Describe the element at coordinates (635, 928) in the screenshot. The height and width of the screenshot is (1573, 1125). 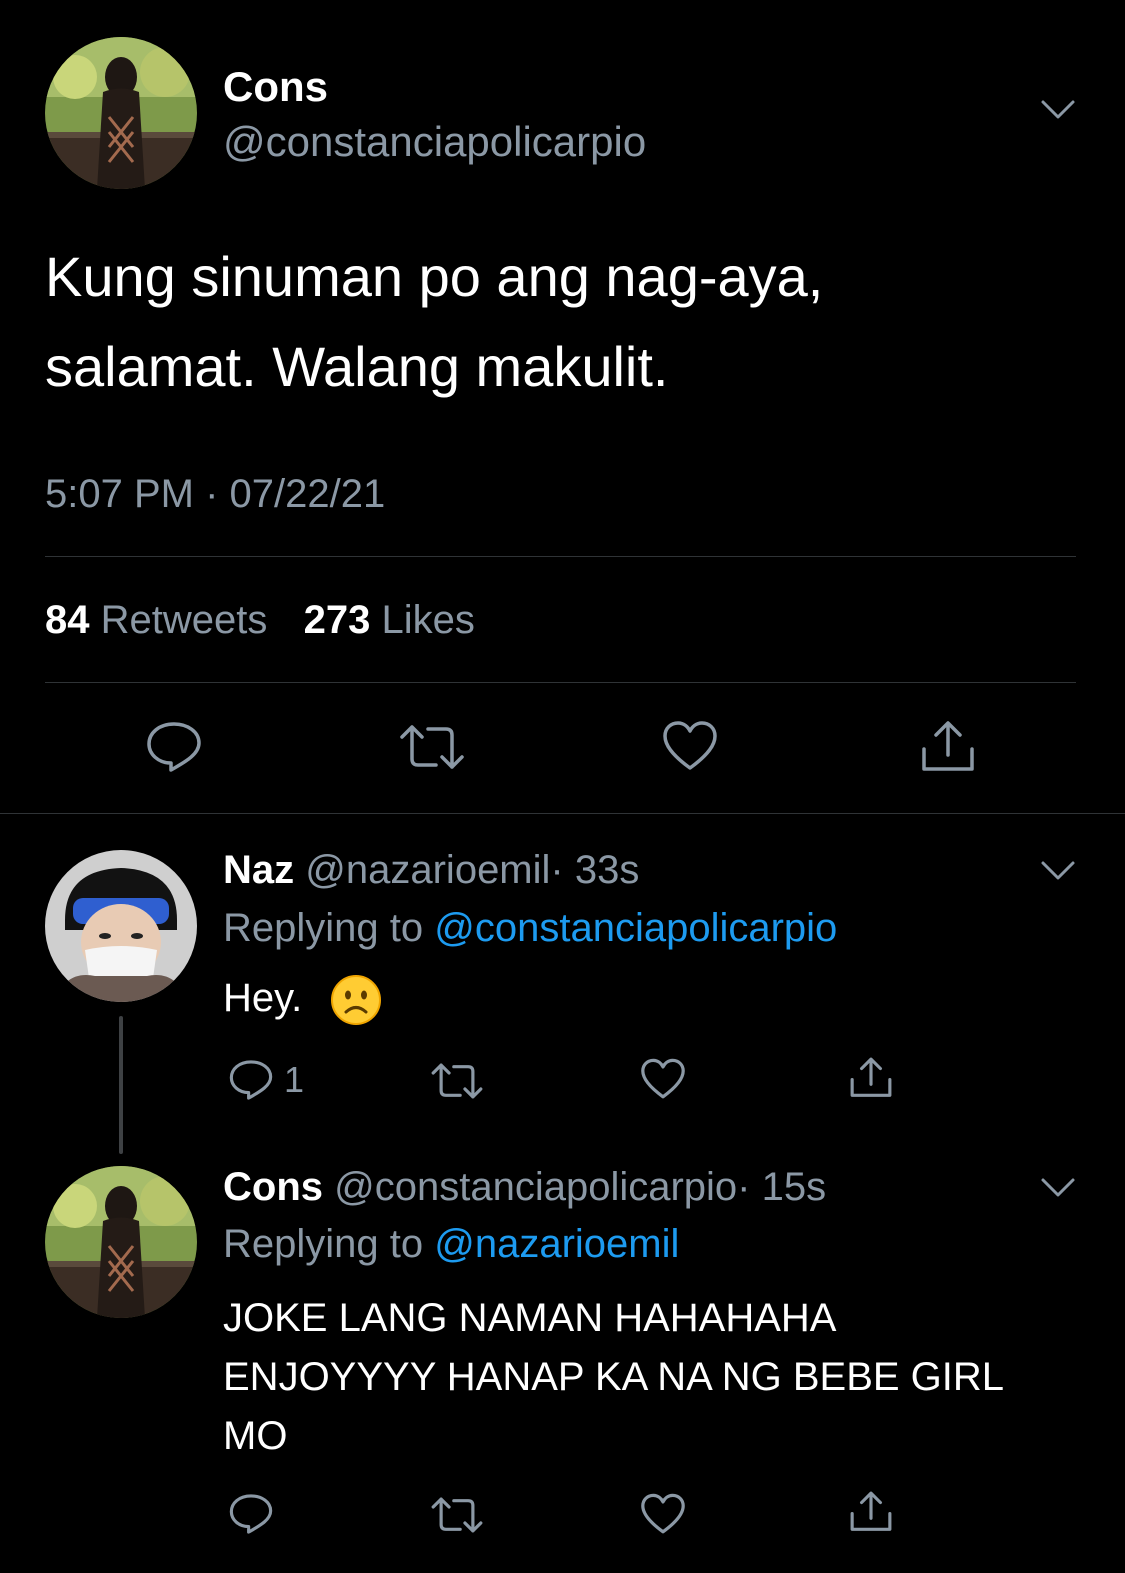
I see `replying-to-link: @constanciapolicarpio` at that location.